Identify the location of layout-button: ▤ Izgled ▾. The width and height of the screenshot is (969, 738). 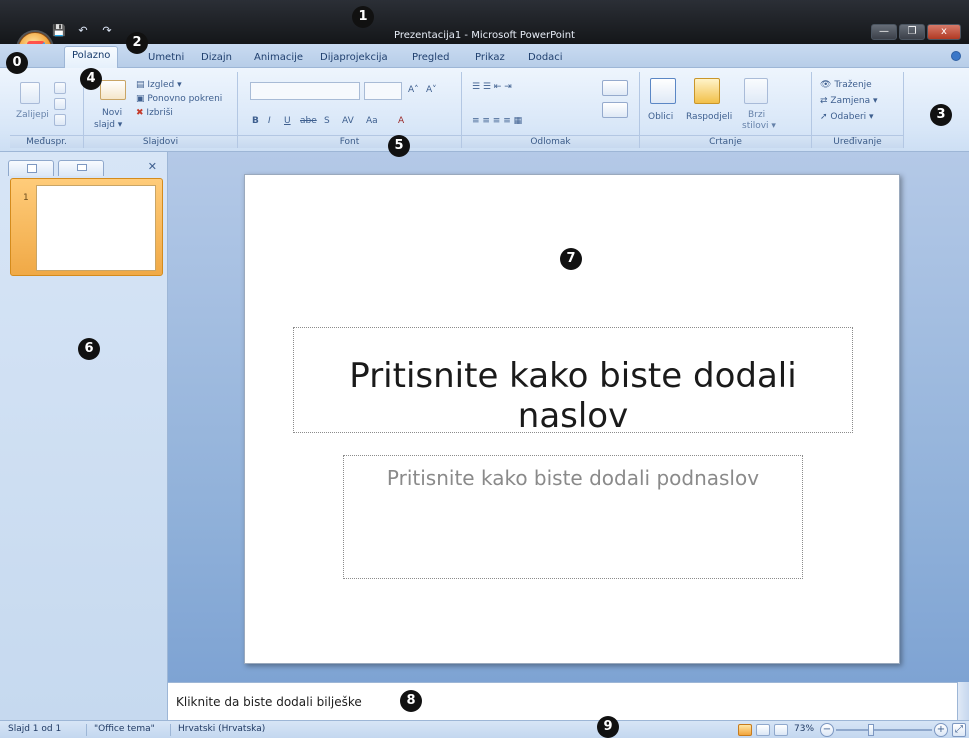
(159, 85).